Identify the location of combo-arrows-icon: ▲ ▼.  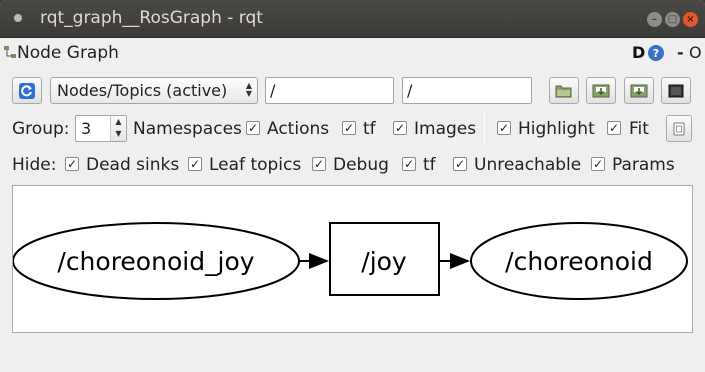
(248, 89).